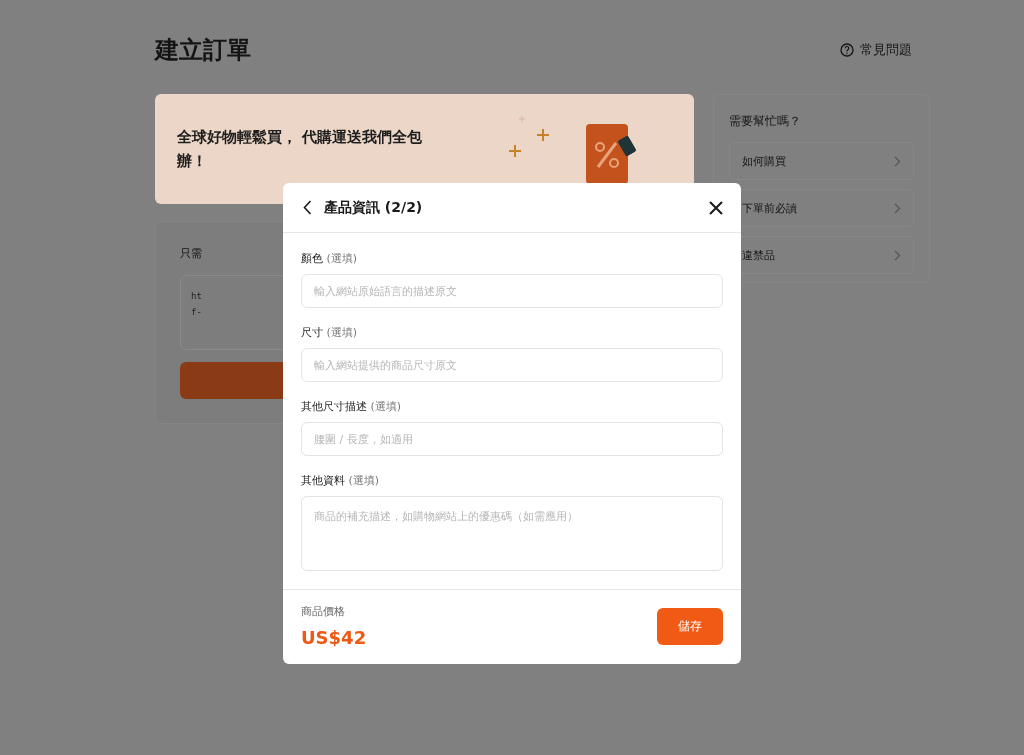 The height and width of the screenshot is (755, 1024). Describe the element at coordinates (765, 121) in the screenshot. I see `help-title: 需要幫忙嗎？` at that location.